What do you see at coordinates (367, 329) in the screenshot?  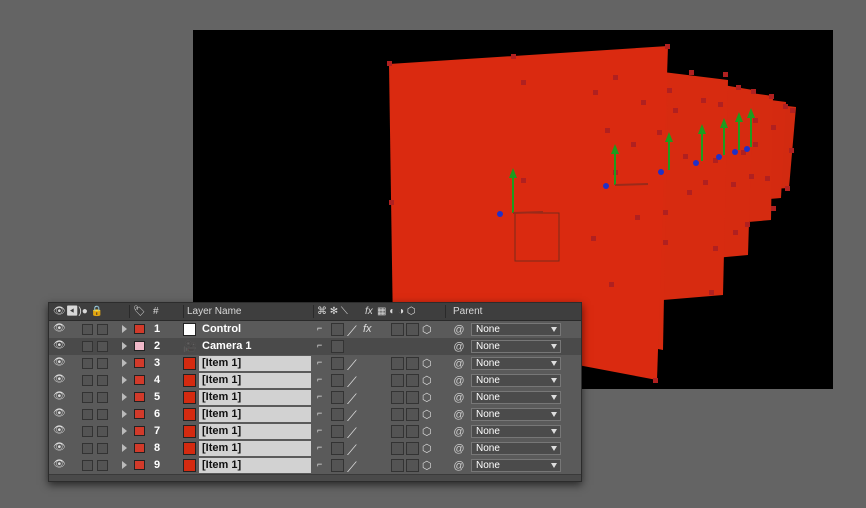 I see `effect-fx-icon: fx` at bounding box center [367, 329].